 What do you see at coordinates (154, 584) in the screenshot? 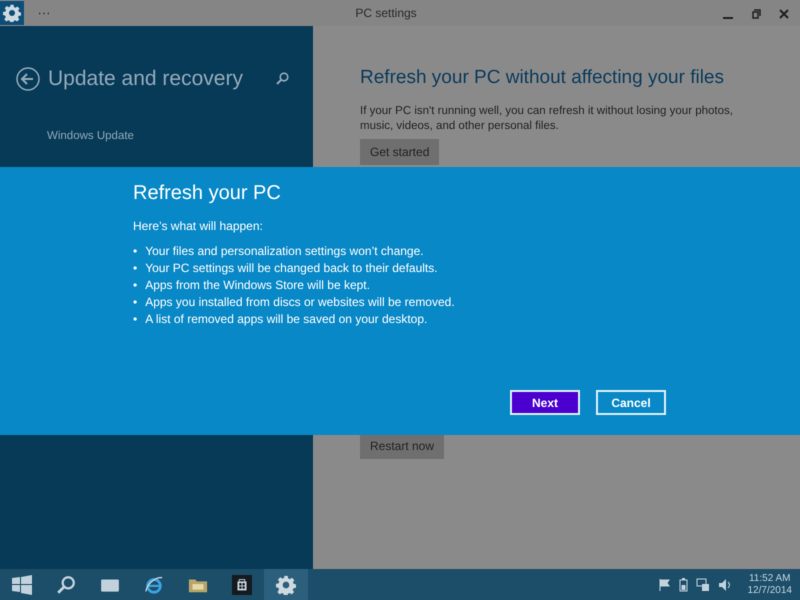
I see `globe-icon` at bounding box center [154, 584].